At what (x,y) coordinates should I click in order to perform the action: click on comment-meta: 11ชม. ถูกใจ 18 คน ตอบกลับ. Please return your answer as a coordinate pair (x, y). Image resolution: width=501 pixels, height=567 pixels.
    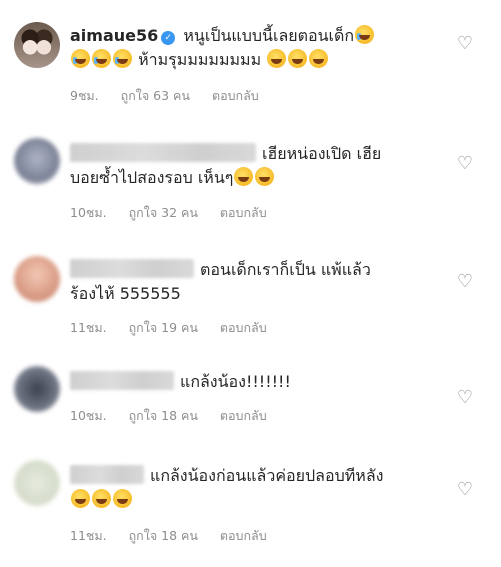
    Looking at the image, I should click on (177, 536).